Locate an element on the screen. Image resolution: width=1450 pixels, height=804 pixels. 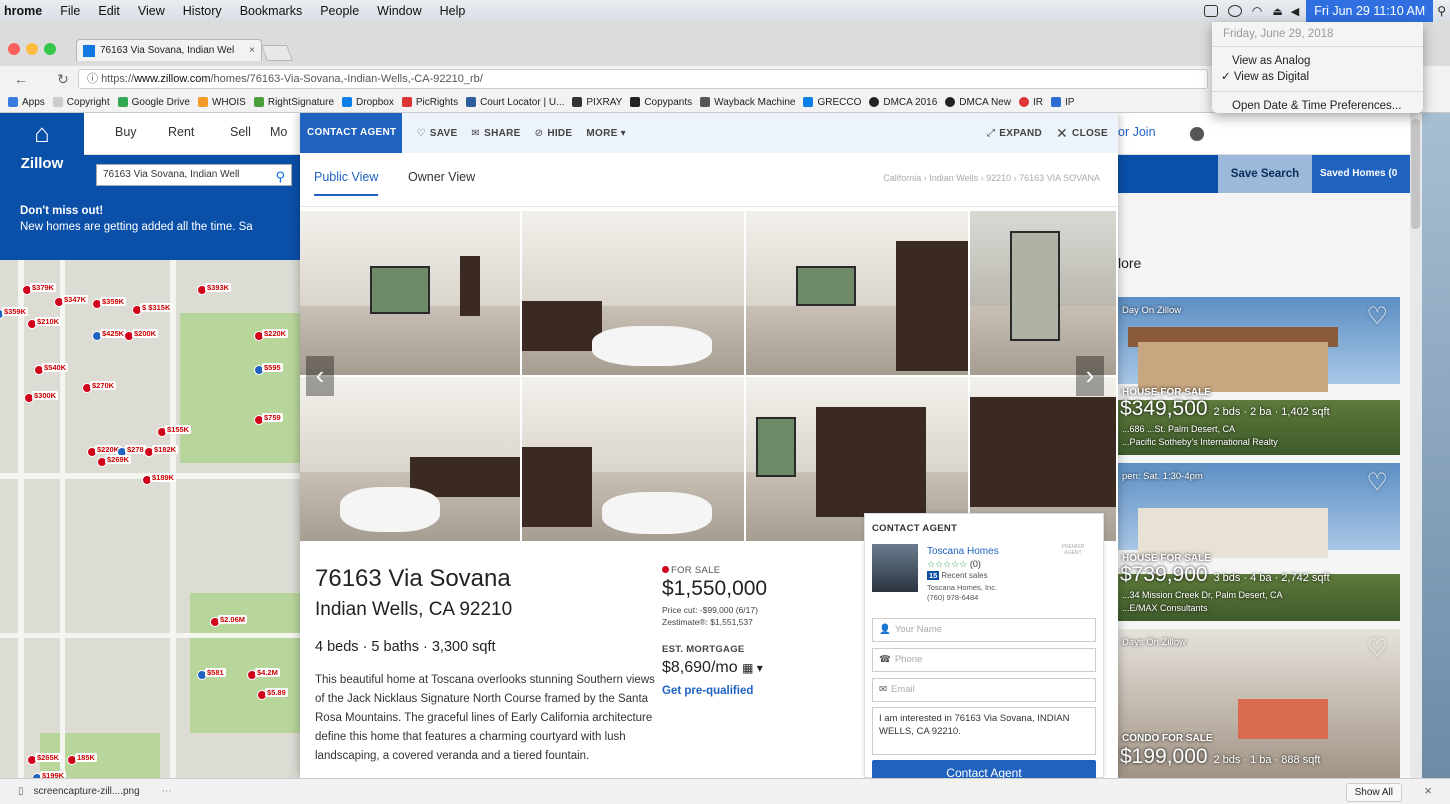
menu-edit: Edit is located at coordinates (109, 11).